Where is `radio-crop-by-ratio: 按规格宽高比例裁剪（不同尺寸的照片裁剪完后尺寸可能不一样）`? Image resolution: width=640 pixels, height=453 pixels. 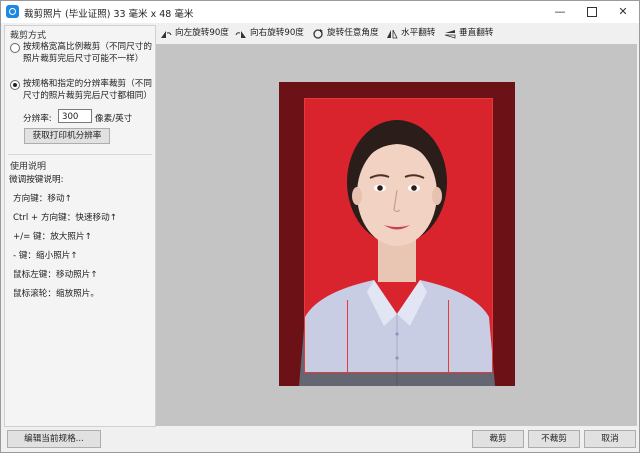 radio-crop-by-ratio: 按规格宽高比例裁剪（不同尺寸的照片裁剪完后尺寸可能不一样） is located at coordinates (81, 53).